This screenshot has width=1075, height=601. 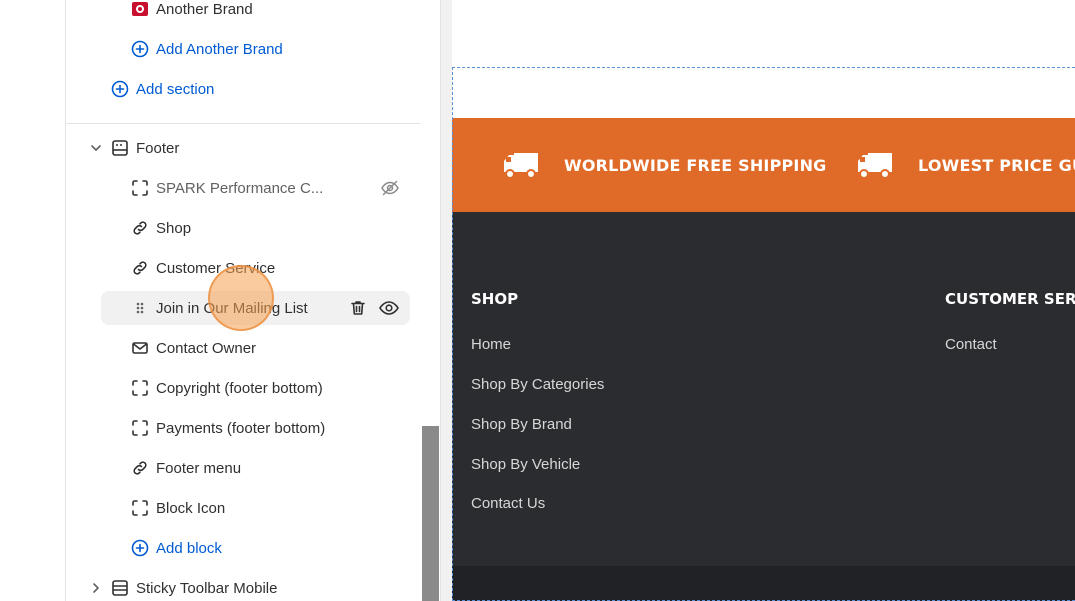 What do you see at coordinates (158, 148) in the screenshot?
I see `section-label: Footer` at bounding box center [158, 148].